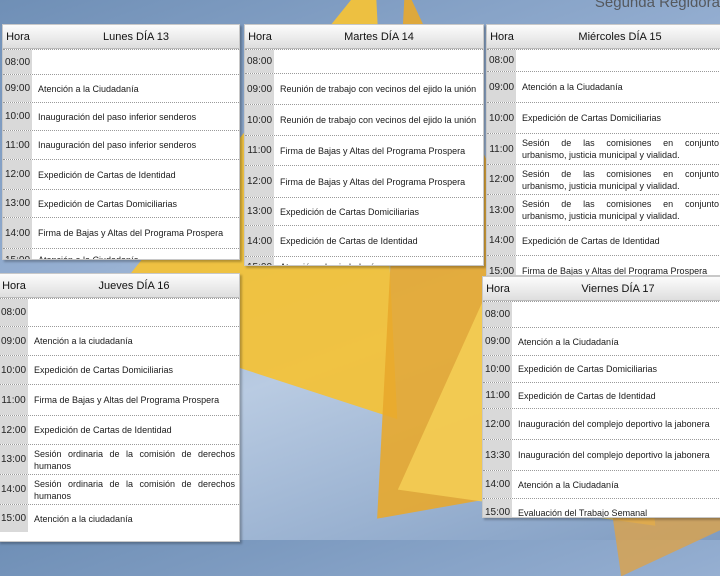 The width and height of the screenshot is (720, 576). Describe the element at coordinates (134, 285) in the screenshot. I see `day-header: Jueves DÍA 16` at that location.